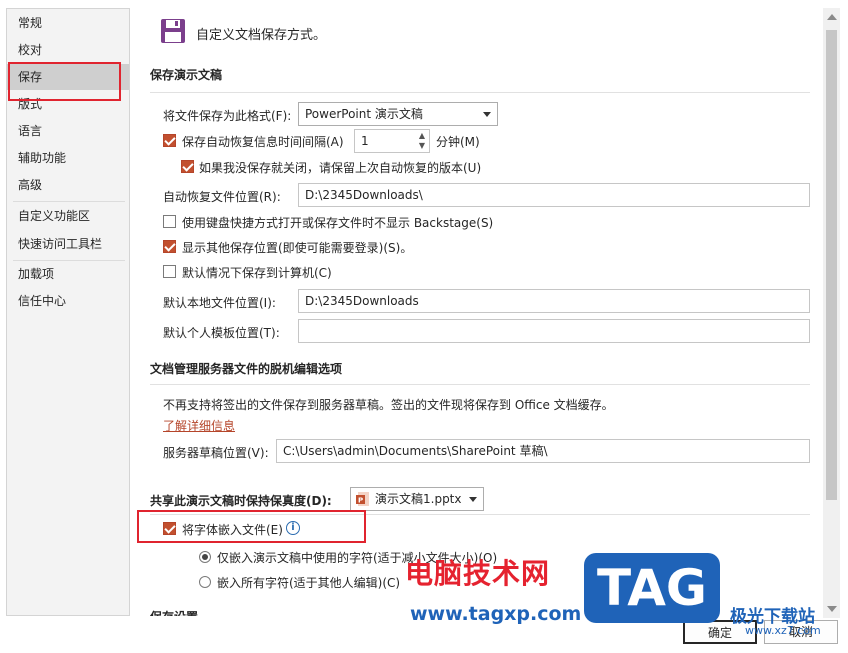  I want to click on local-location-label: 默认本地文件位置(I):, so click(219, 303).